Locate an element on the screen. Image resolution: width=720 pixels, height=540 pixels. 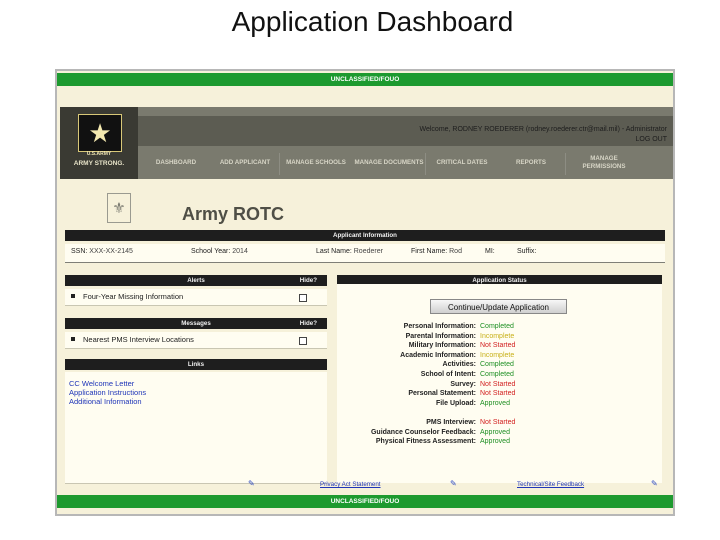
status-row: Physical Fitness Assessment: Approved is located at coordinates (467, 442).